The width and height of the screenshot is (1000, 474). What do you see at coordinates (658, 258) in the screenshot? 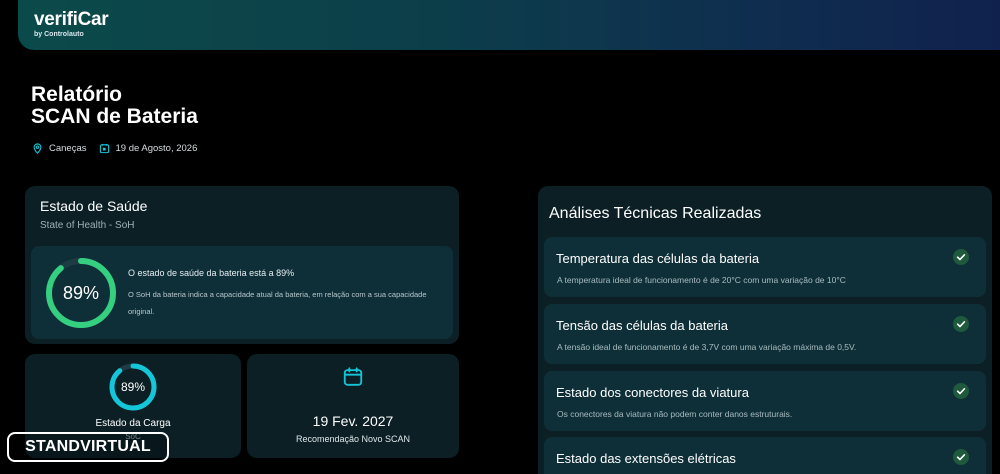
I see `analysis-item-title: Temperatura das células da bateria` at bounding box center [658, 258].